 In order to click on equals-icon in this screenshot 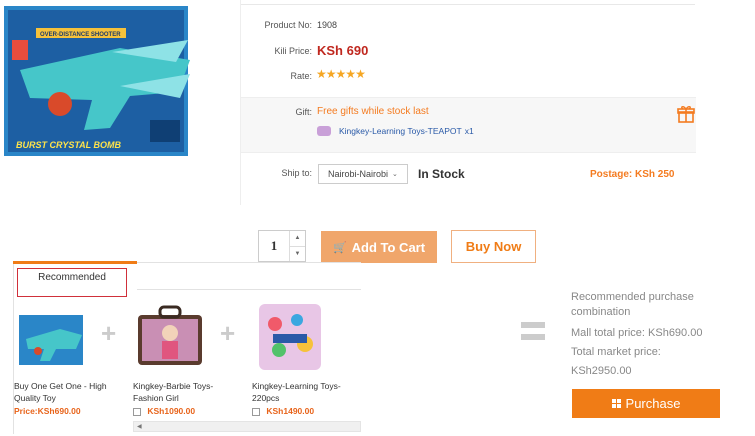, I will do `click(533, 331)`.